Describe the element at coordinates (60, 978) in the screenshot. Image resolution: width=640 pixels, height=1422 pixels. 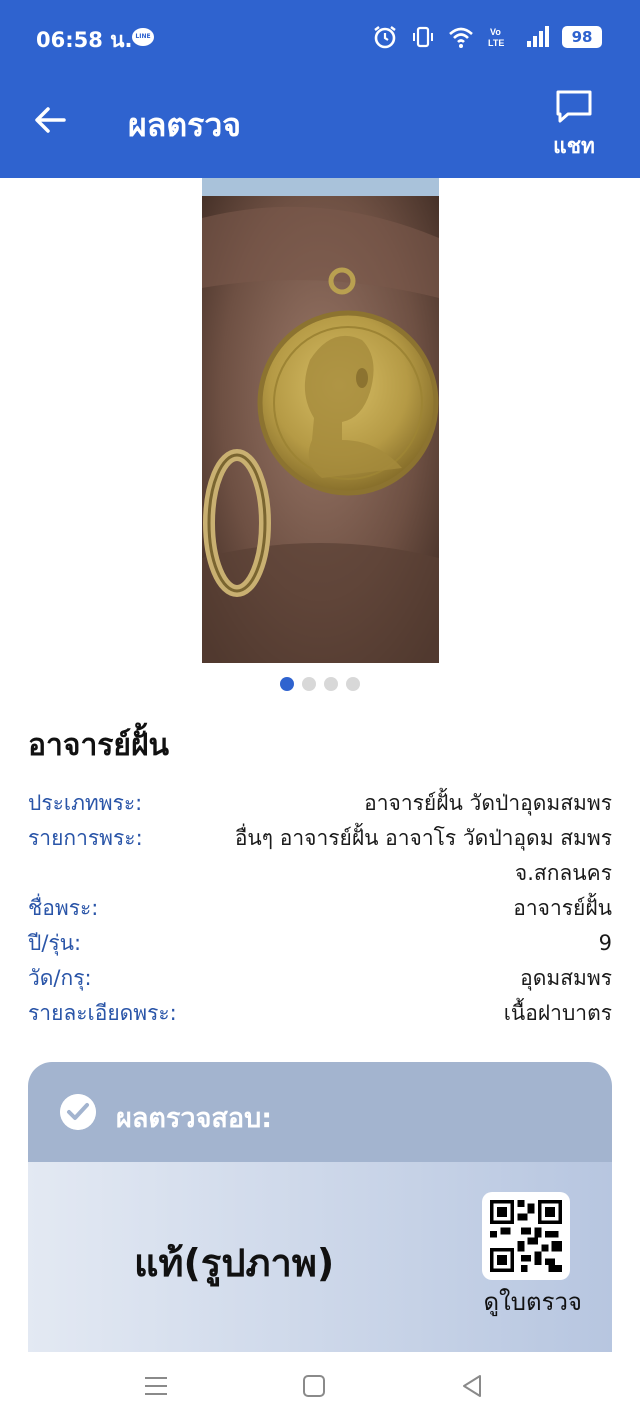
I see `detail-label: วัด/กรุ:` at that location.